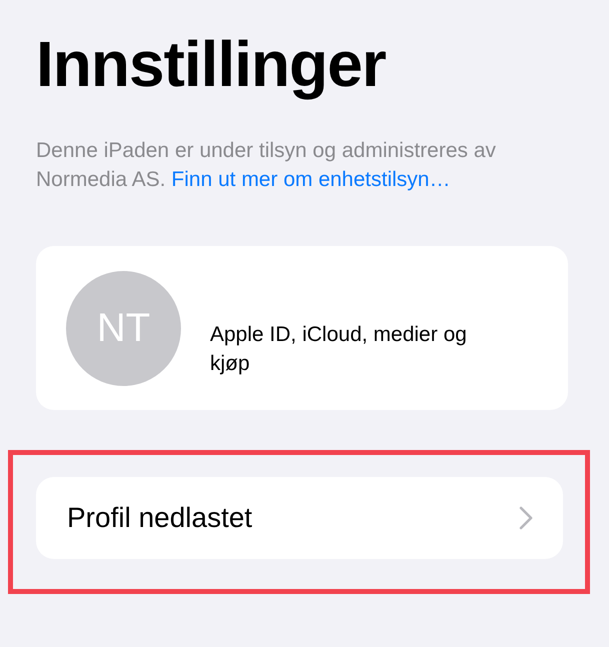 This screenshot has height=647, width=609. What do you see at coordinates (526, 518) in the screenshot?
I see `chevron-icon` at bounding box center [526, 518].